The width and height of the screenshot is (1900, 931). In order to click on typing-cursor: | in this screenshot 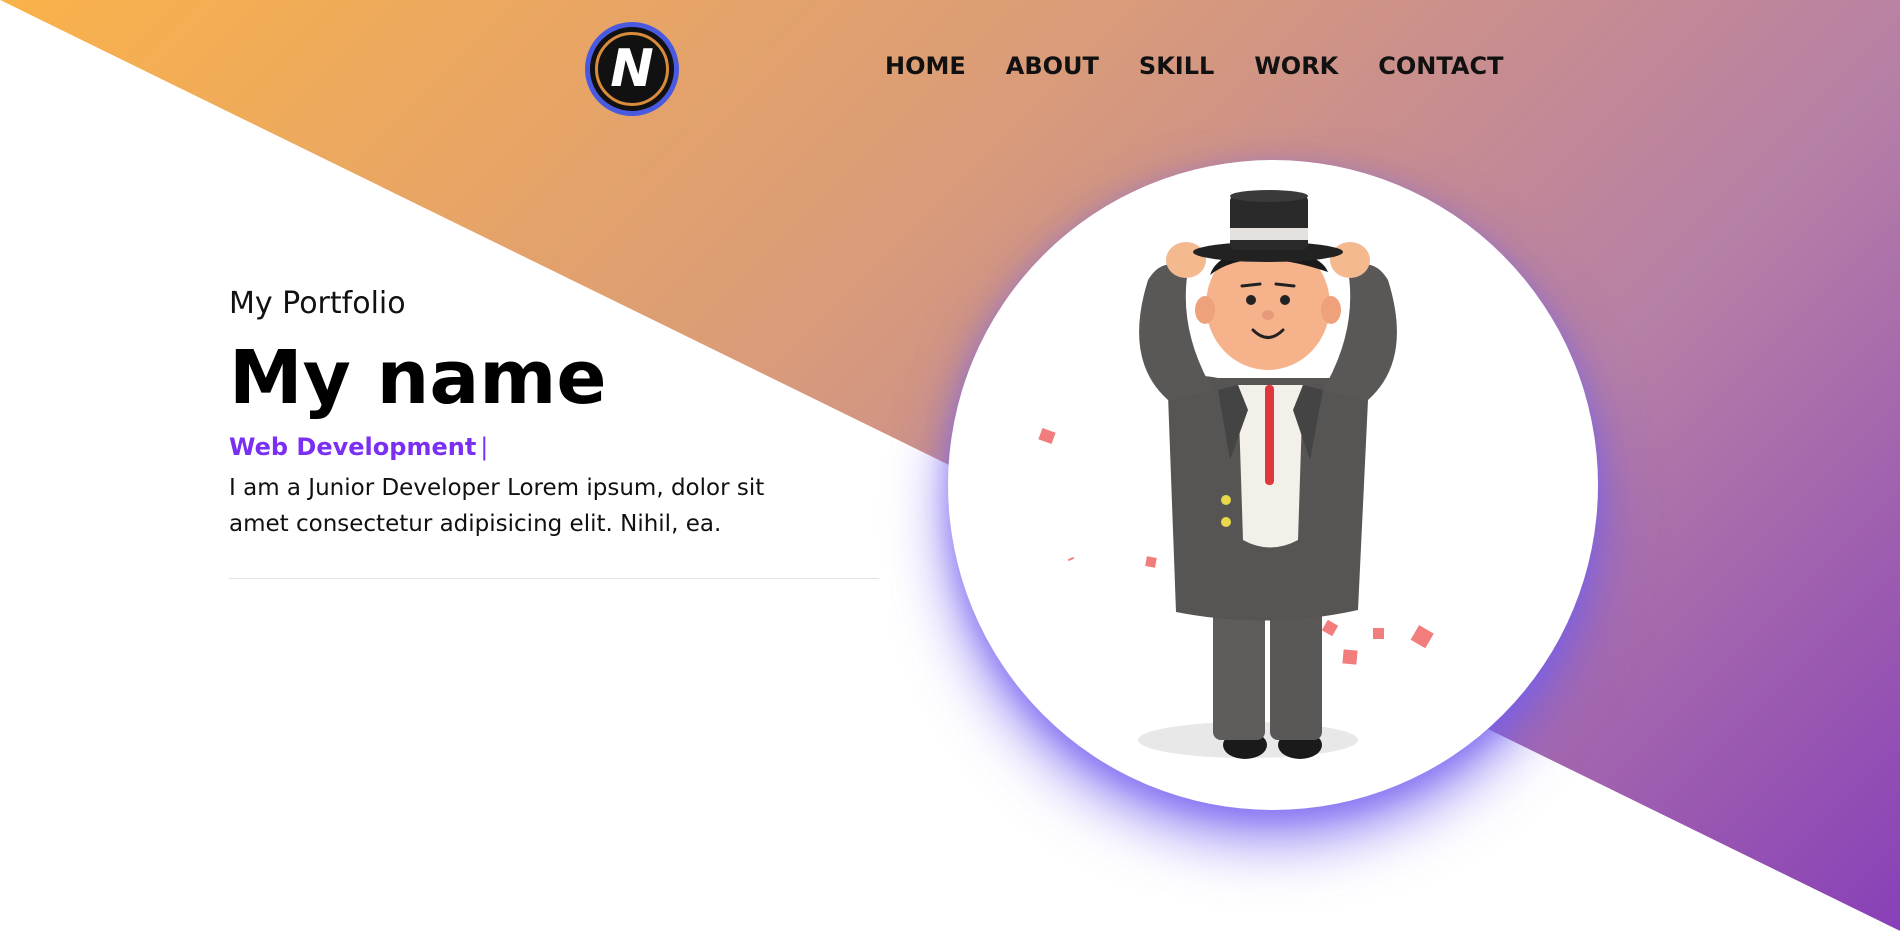, I will do `click(484, 447)`.